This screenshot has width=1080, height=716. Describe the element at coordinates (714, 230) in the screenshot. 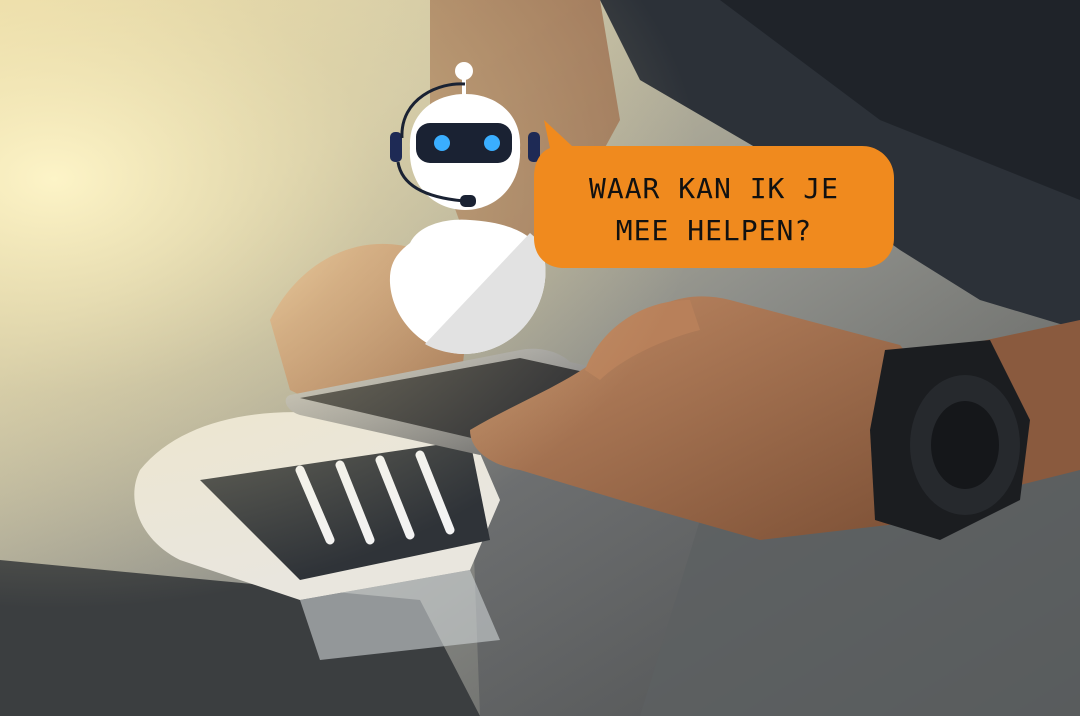

I see `speech-bubble-line-2: MEE HELPEN?` at that location.